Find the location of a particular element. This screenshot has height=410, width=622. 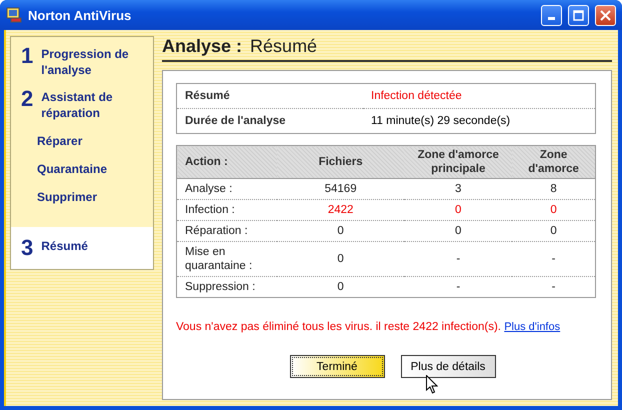

column-header: Zone d'amorce principale is located at coordinates (458, 162).